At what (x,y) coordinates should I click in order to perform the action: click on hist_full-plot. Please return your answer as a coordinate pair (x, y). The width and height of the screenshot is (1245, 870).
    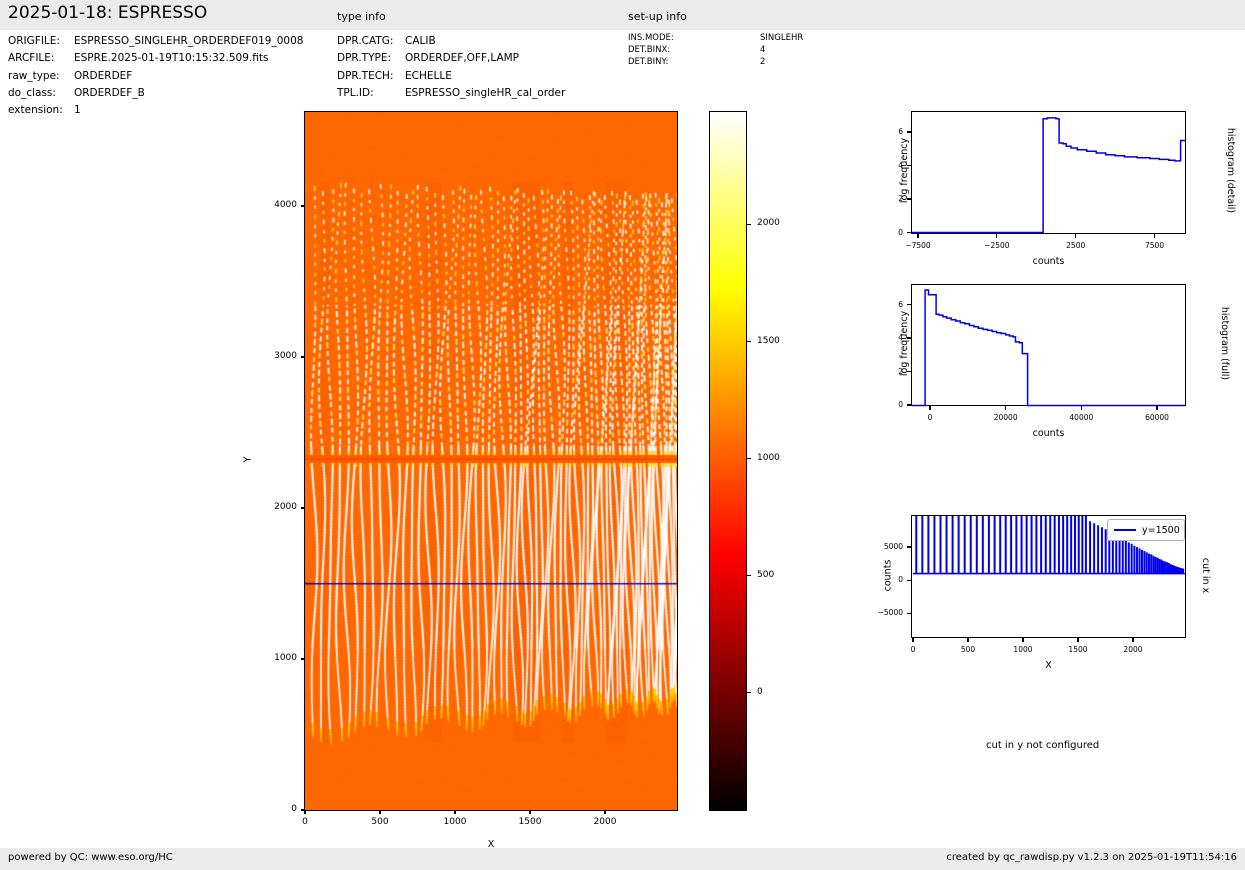
    Looking at the image, I should click on (1048, 347).